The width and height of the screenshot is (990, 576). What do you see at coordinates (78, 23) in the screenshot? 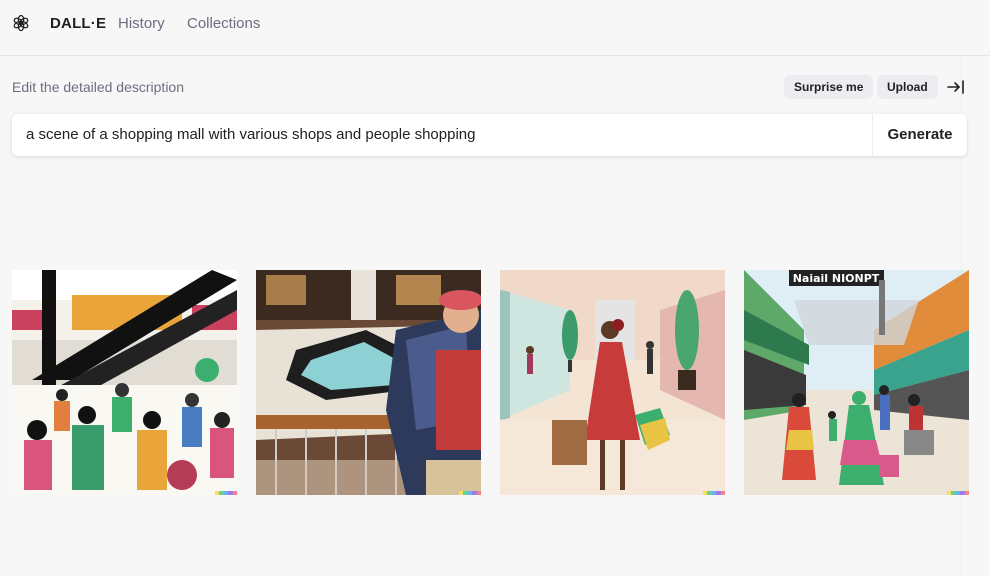
I see `brand-title: DALL·E` at bounding box center [78, 23].